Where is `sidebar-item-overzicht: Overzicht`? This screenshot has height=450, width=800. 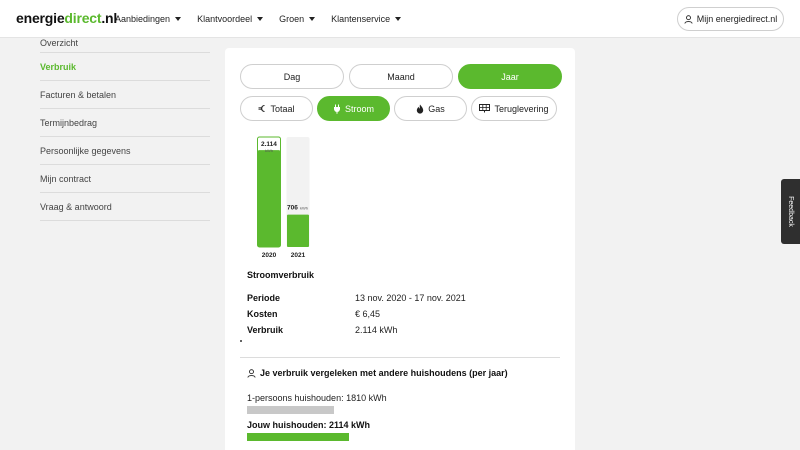
sidebar-item-overzicht: Overzicht is located at coordinates (125, 45).